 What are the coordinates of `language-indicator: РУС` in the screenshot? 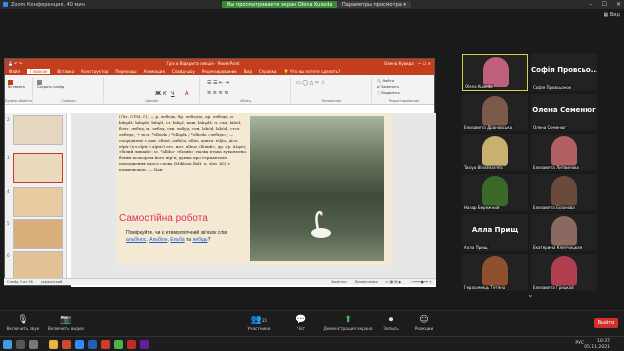 It's located at (579, 343).